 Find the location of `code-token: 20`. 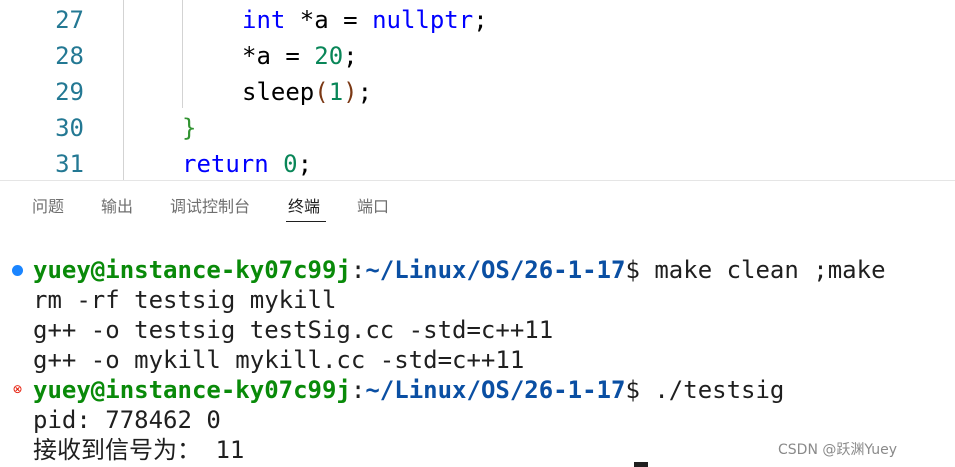

code-token: 20 is located at coordinates (329, 56).